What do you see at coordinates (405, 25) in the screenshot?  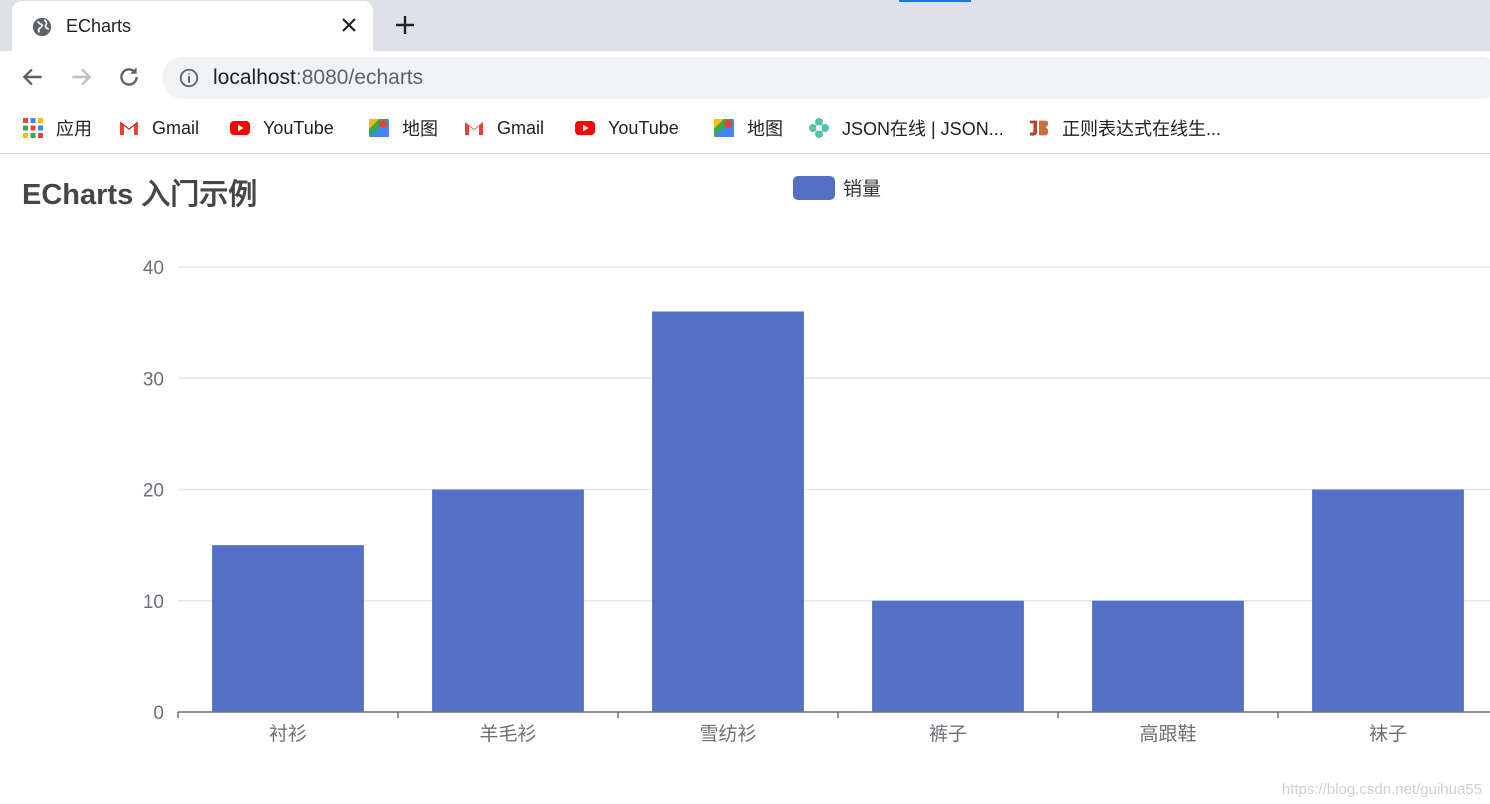 I see `new-tab-plus-icon` at bounding box center [405, 25].